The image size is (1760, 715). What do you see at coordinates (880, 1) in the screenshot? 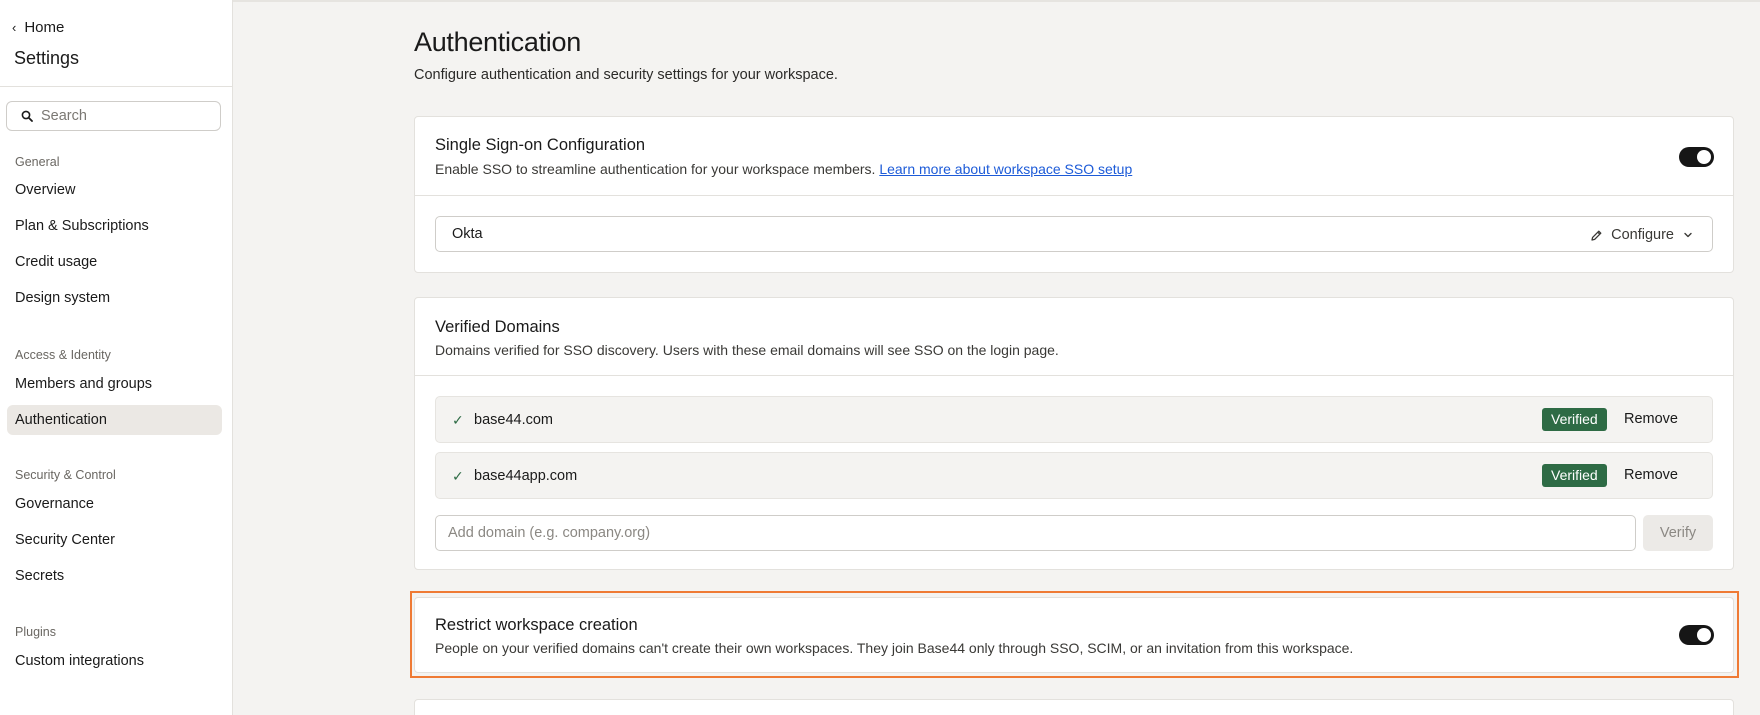
I see `top-border` at bounding box center [880, 1].